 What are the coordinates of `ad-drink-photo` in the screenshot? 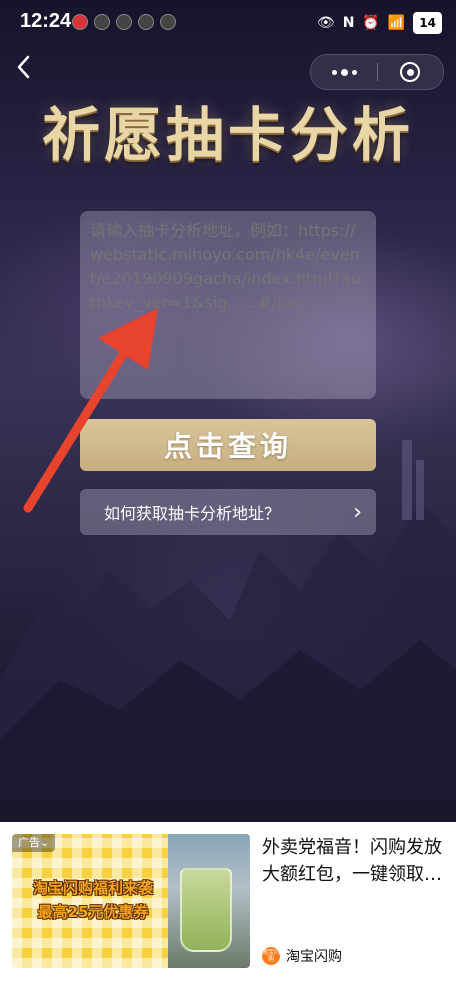 It's located at (209, 901).